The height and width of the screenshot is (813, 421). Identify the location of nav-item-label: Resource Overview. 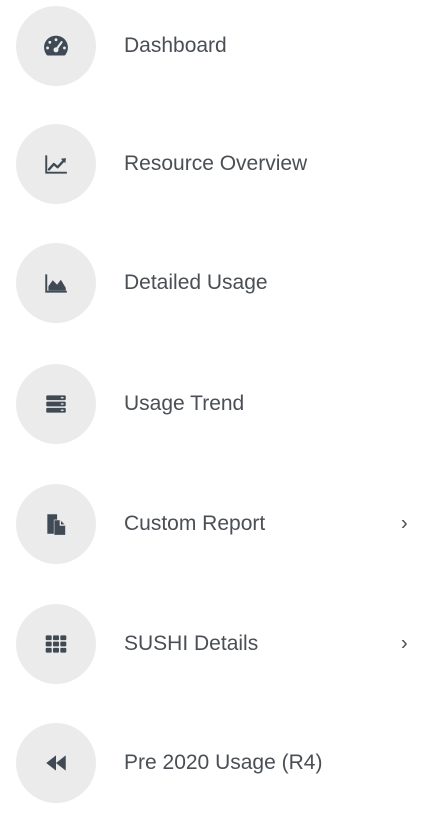
(216, 163).